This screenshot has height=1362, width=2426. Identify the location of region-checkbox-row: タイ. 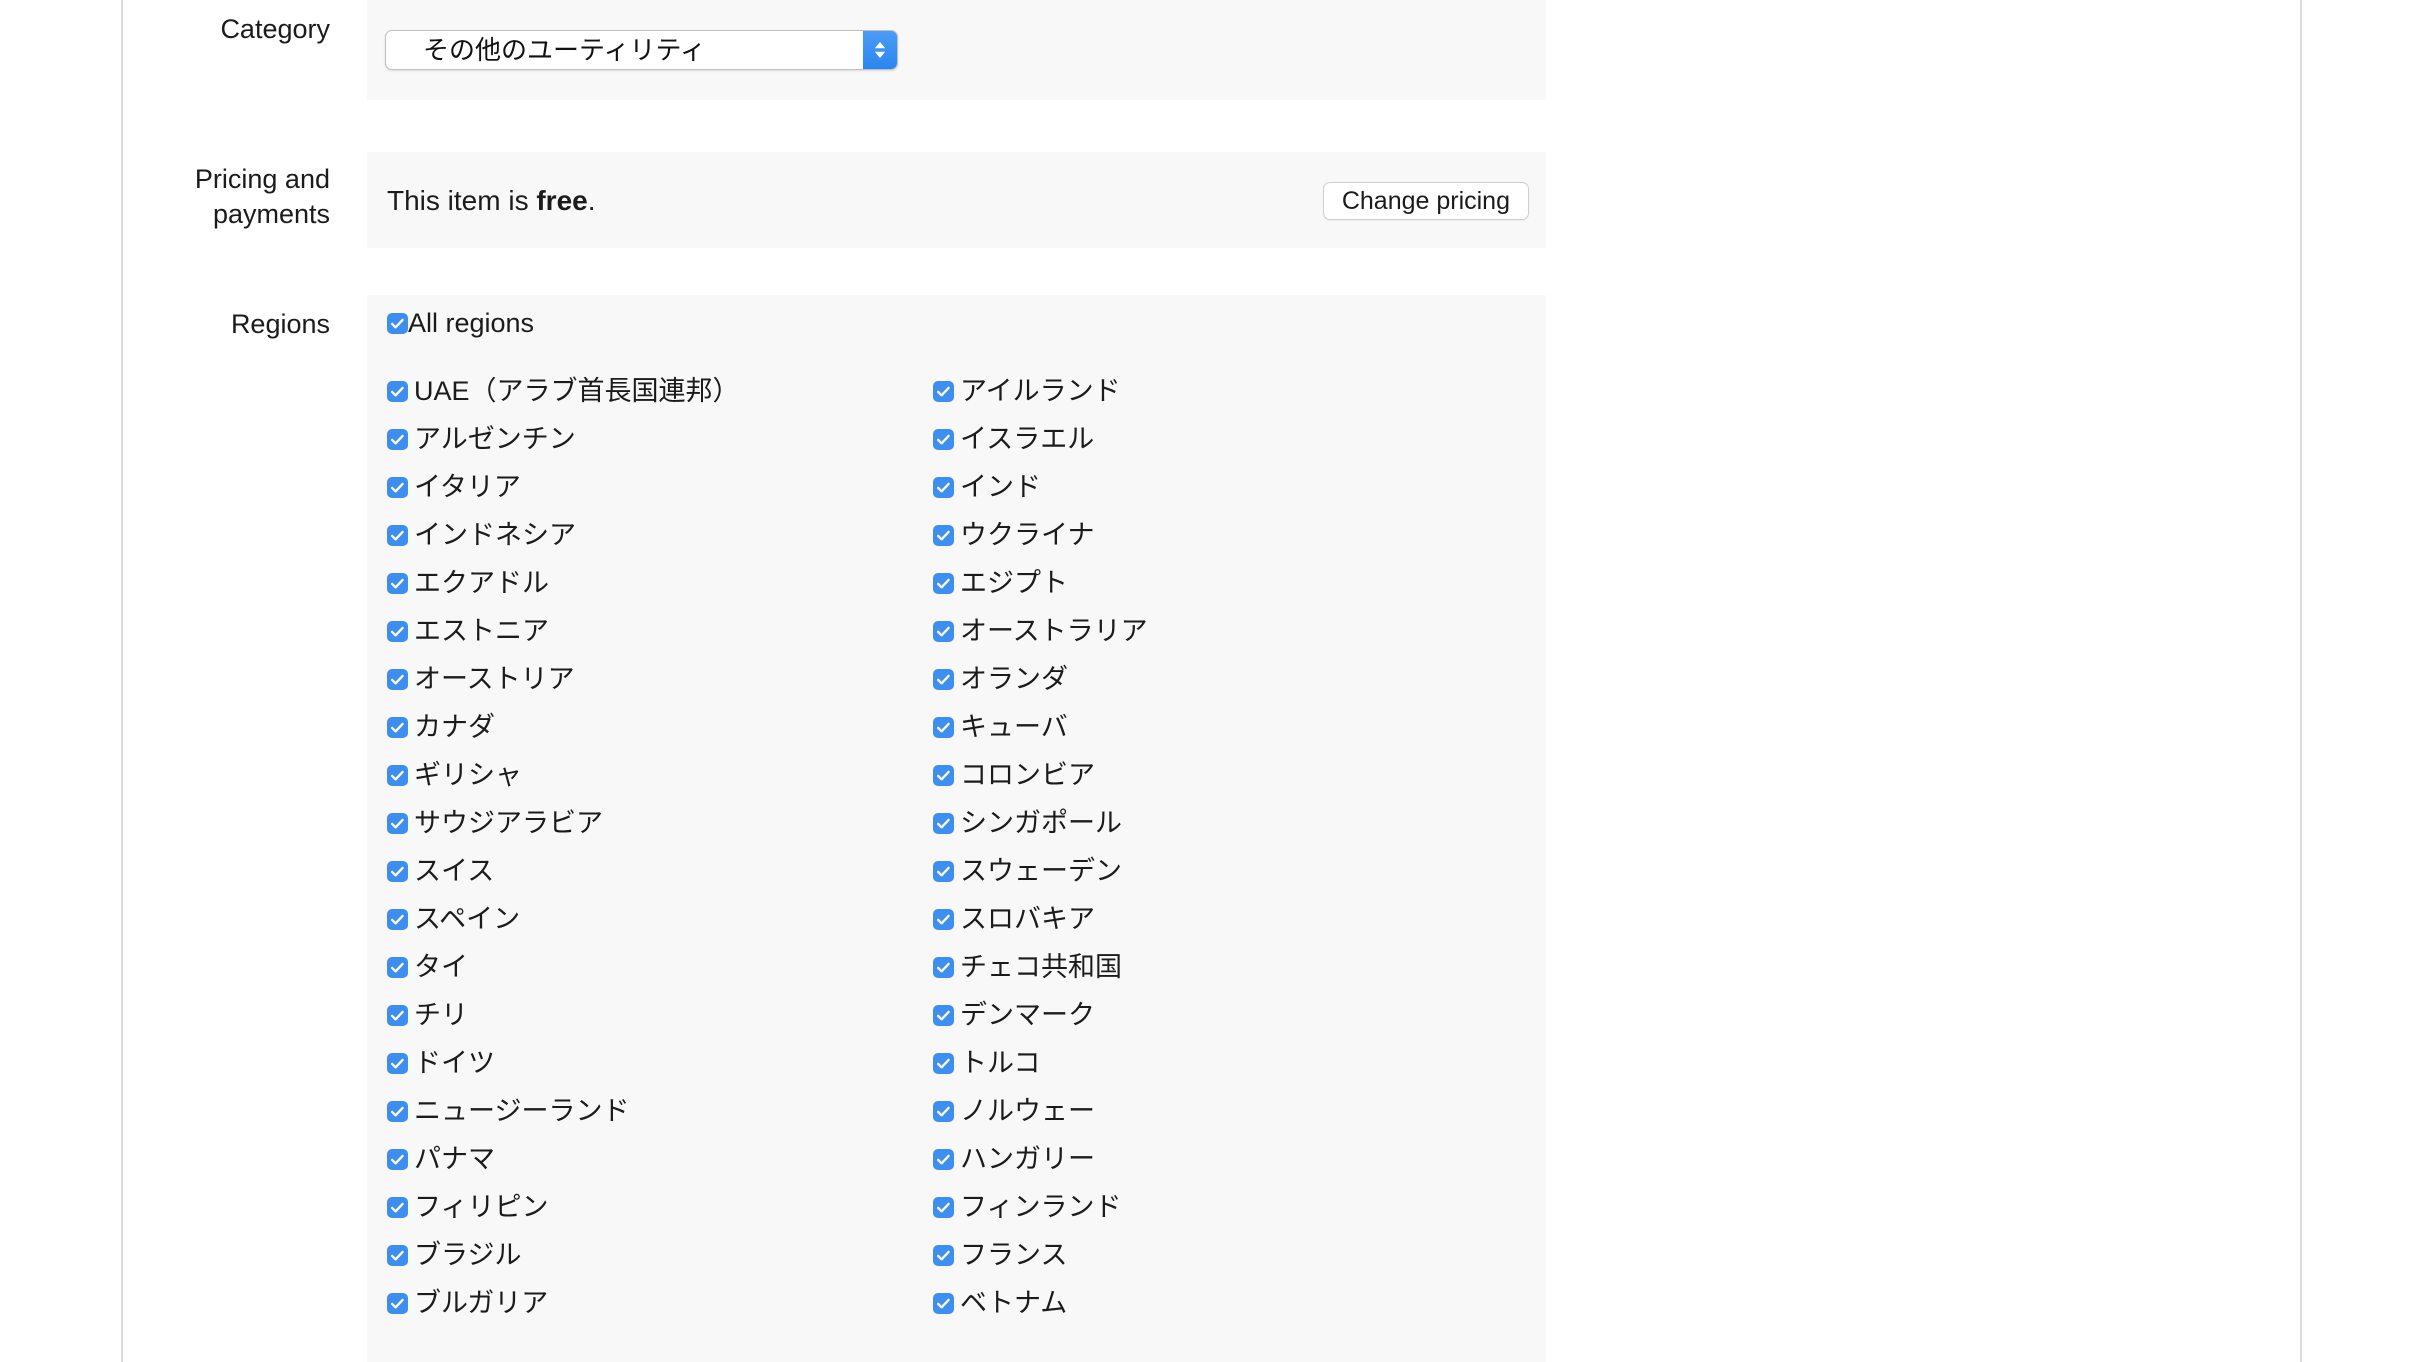
(657, 967).